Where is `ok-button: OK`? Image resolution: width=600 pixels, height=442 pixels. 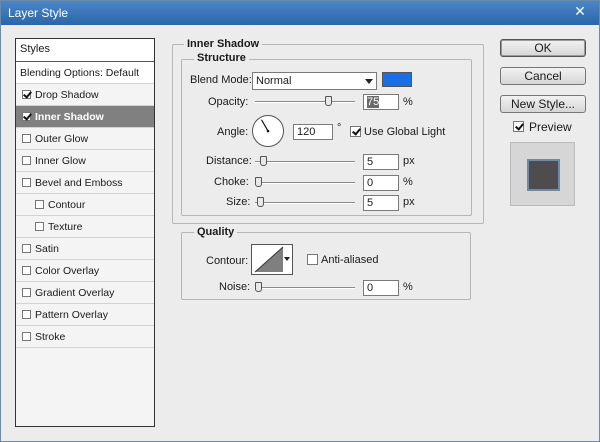 ok-button: OK is located at coordinates (543, 48).